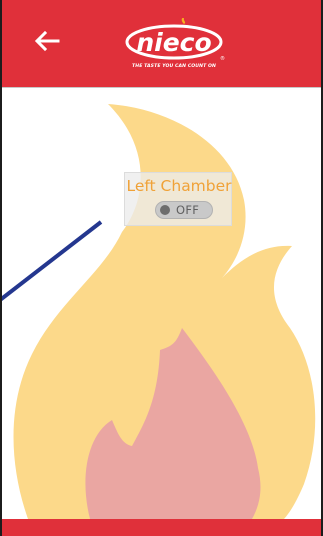 This screenshot has width=323, height=536. Describe the element at coordinates (161, 527) in the screenshot. I see `footer-bar` at that location.